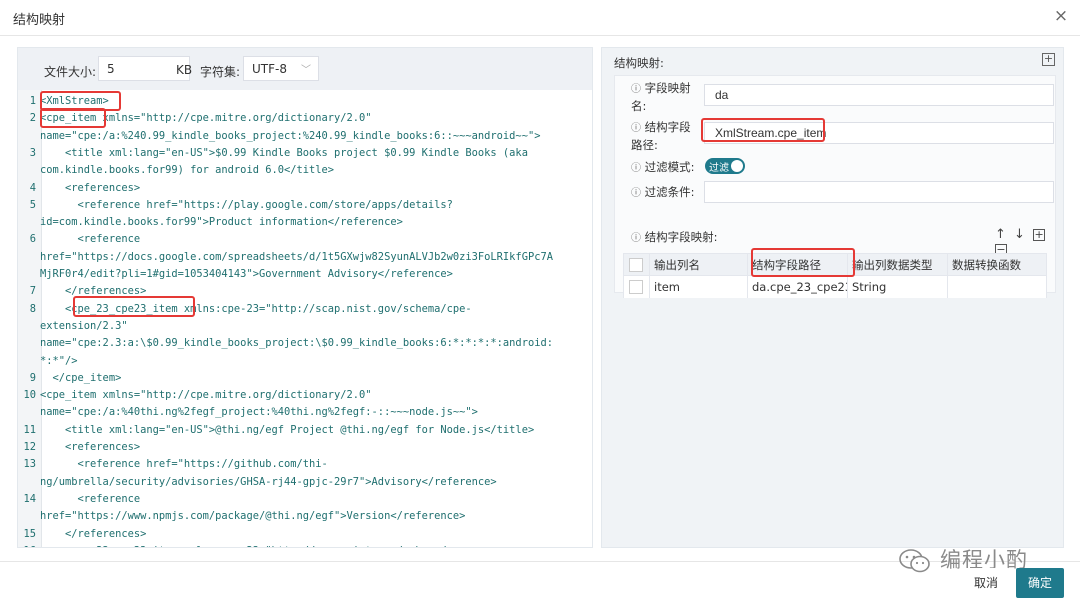  Describe the element at coordinates (986, 265) in the screenshot. I see `column-header: 数据转换函数` at that location.